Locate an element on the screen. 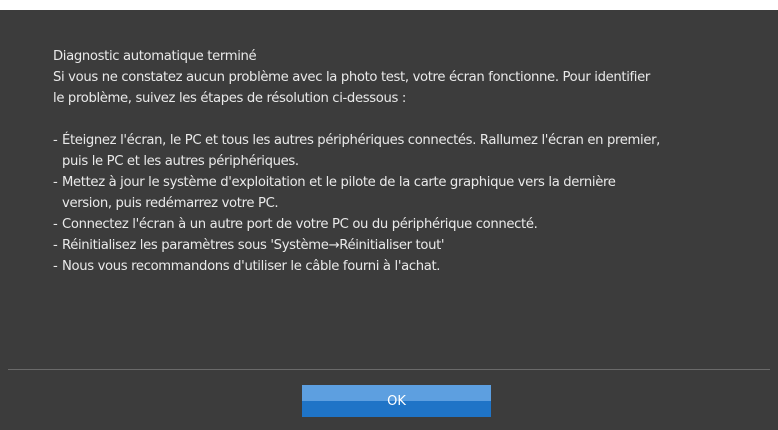 This screenshot has width=778, height=430. step-text-continued: version, puis redémarrez votre PC. is located at coordinates (170, 203).